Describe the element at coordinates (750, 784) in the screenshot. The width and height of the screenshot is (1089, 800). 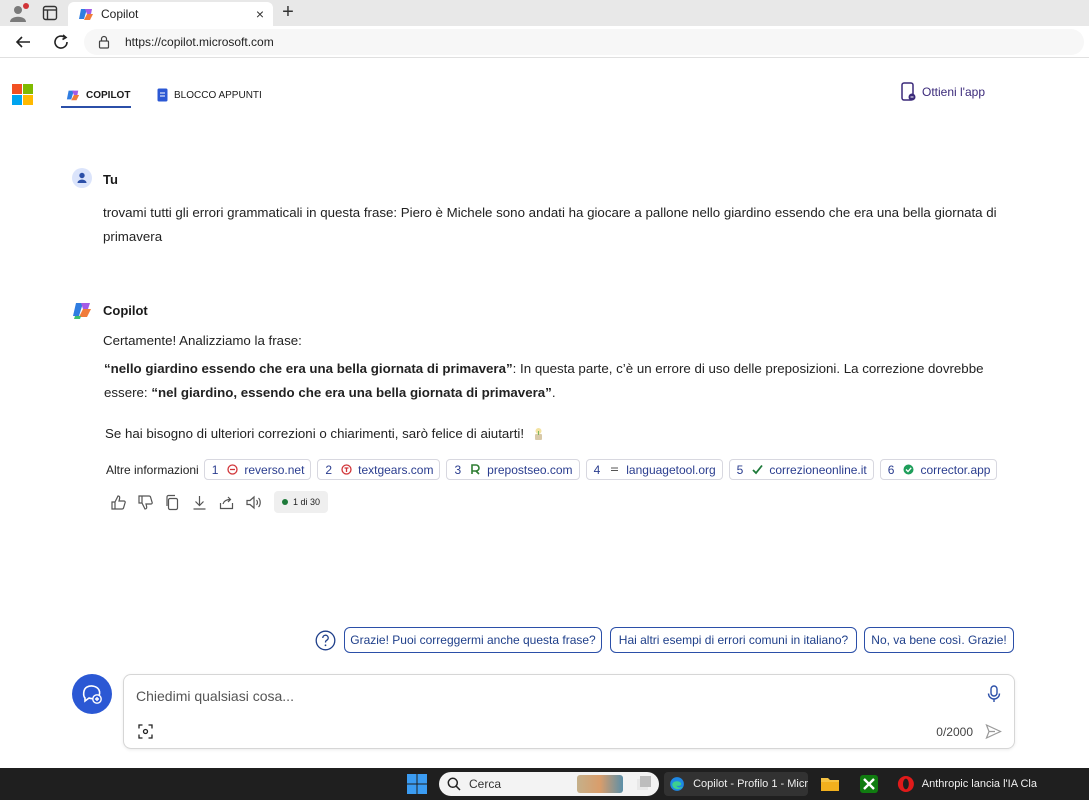
I see `taskbar-edge-label: Copilot - Profilo 1 - Micr` at that location.